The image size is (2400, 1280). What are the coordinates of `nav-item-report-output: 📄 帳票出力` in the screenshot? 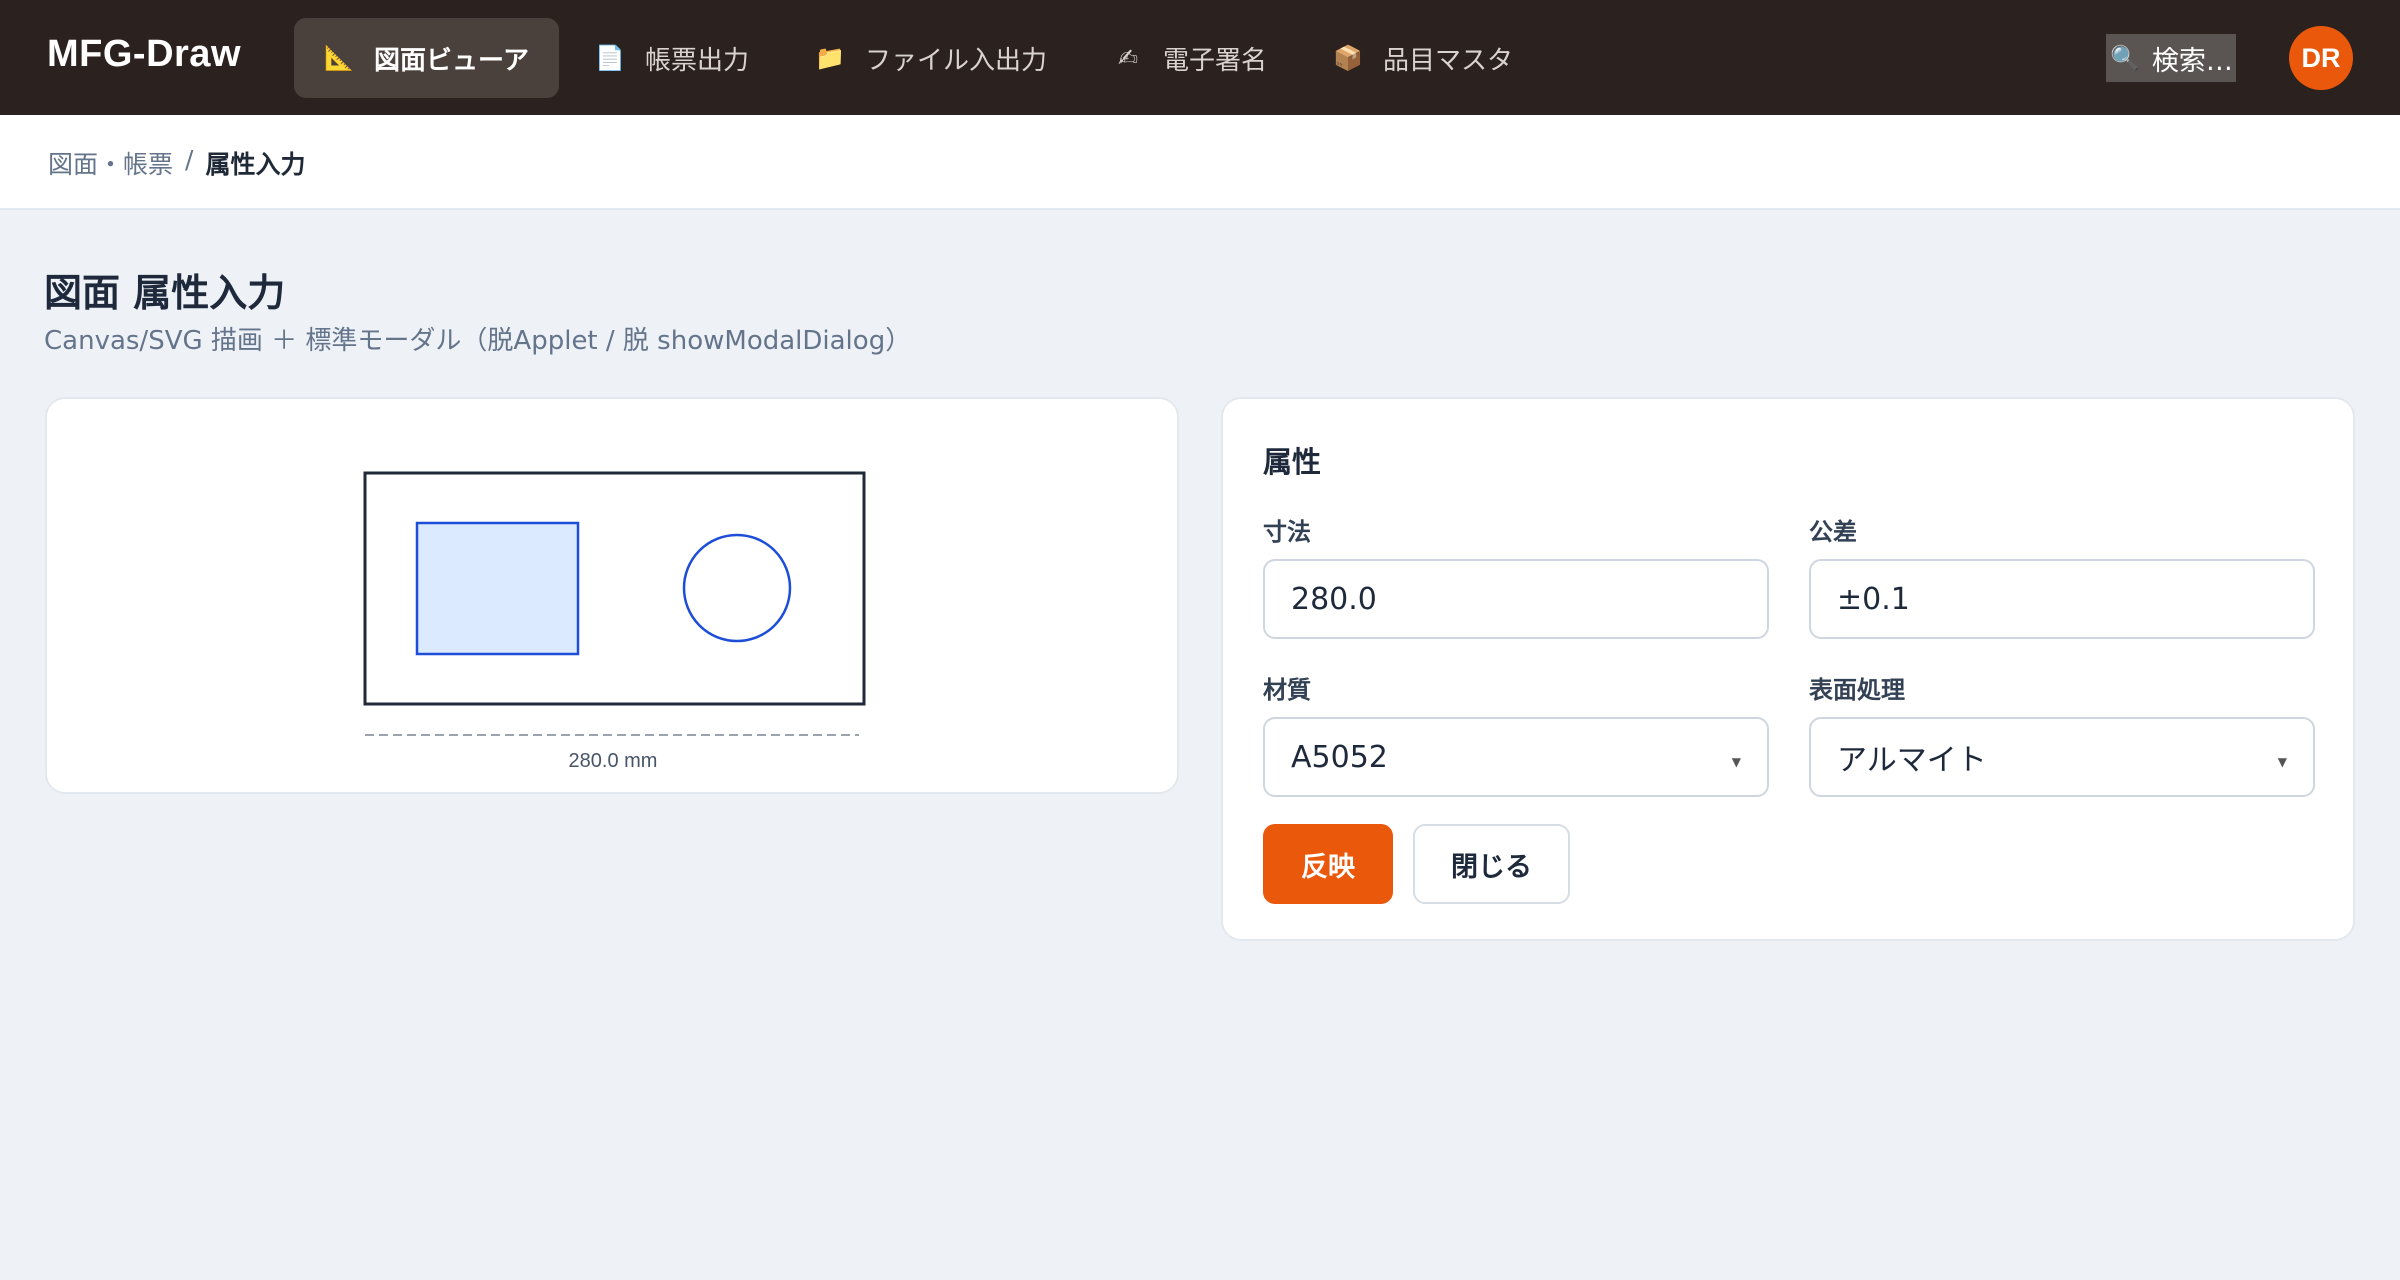 It's located at (672, 58).